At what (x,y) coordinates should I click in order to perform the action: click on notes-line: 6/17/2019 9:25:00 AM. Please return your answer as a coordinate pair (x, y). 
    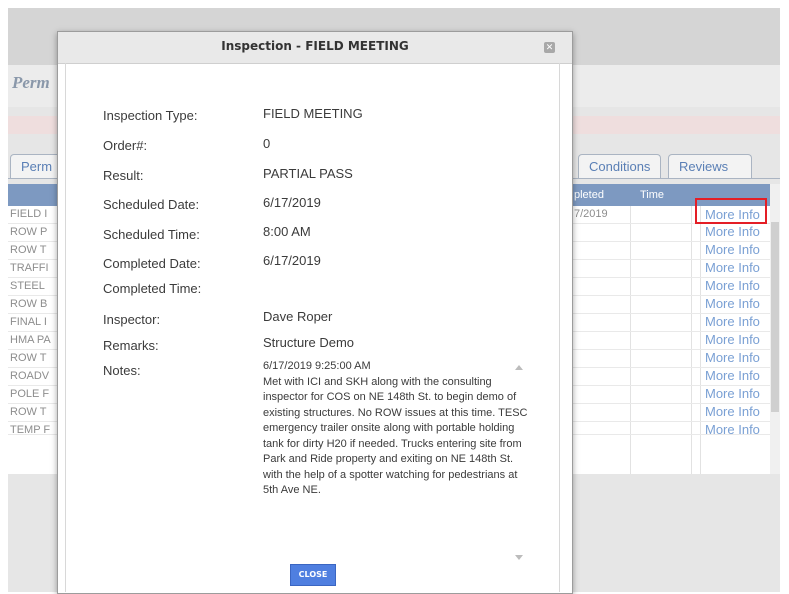
    Looking at the image, I should click on (317, 366).